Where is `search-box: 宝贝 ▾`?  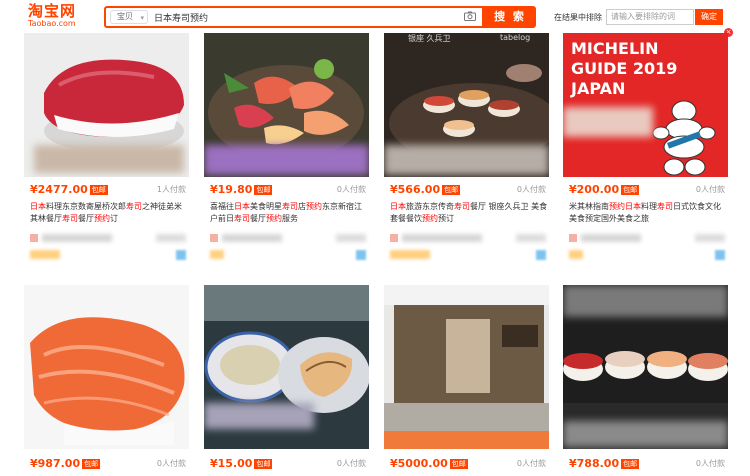
search-box: 宝贝 ▾ is located at coordinates (294, 17).